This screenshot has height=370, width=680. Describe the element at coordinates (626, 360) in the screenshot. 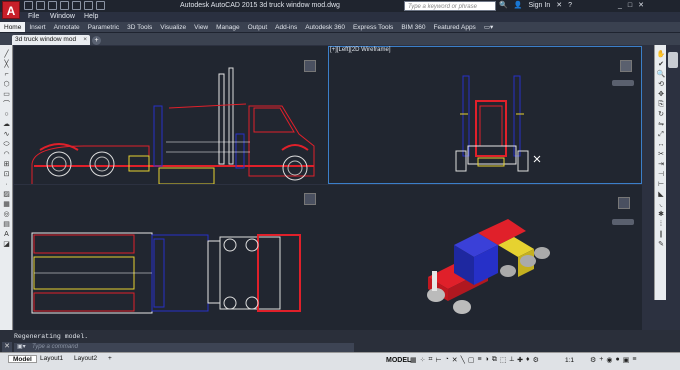

I see `clean-screen-icon: ▣` at that location.